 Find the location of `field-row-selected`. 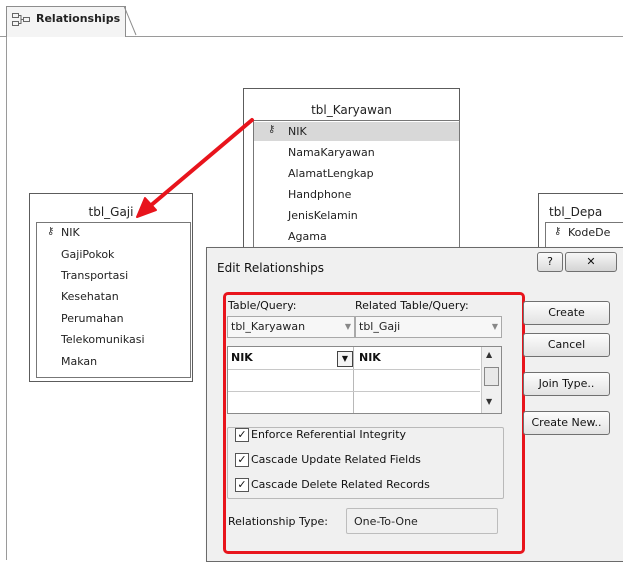

field-row-selected is located at coordinates (356, 131).